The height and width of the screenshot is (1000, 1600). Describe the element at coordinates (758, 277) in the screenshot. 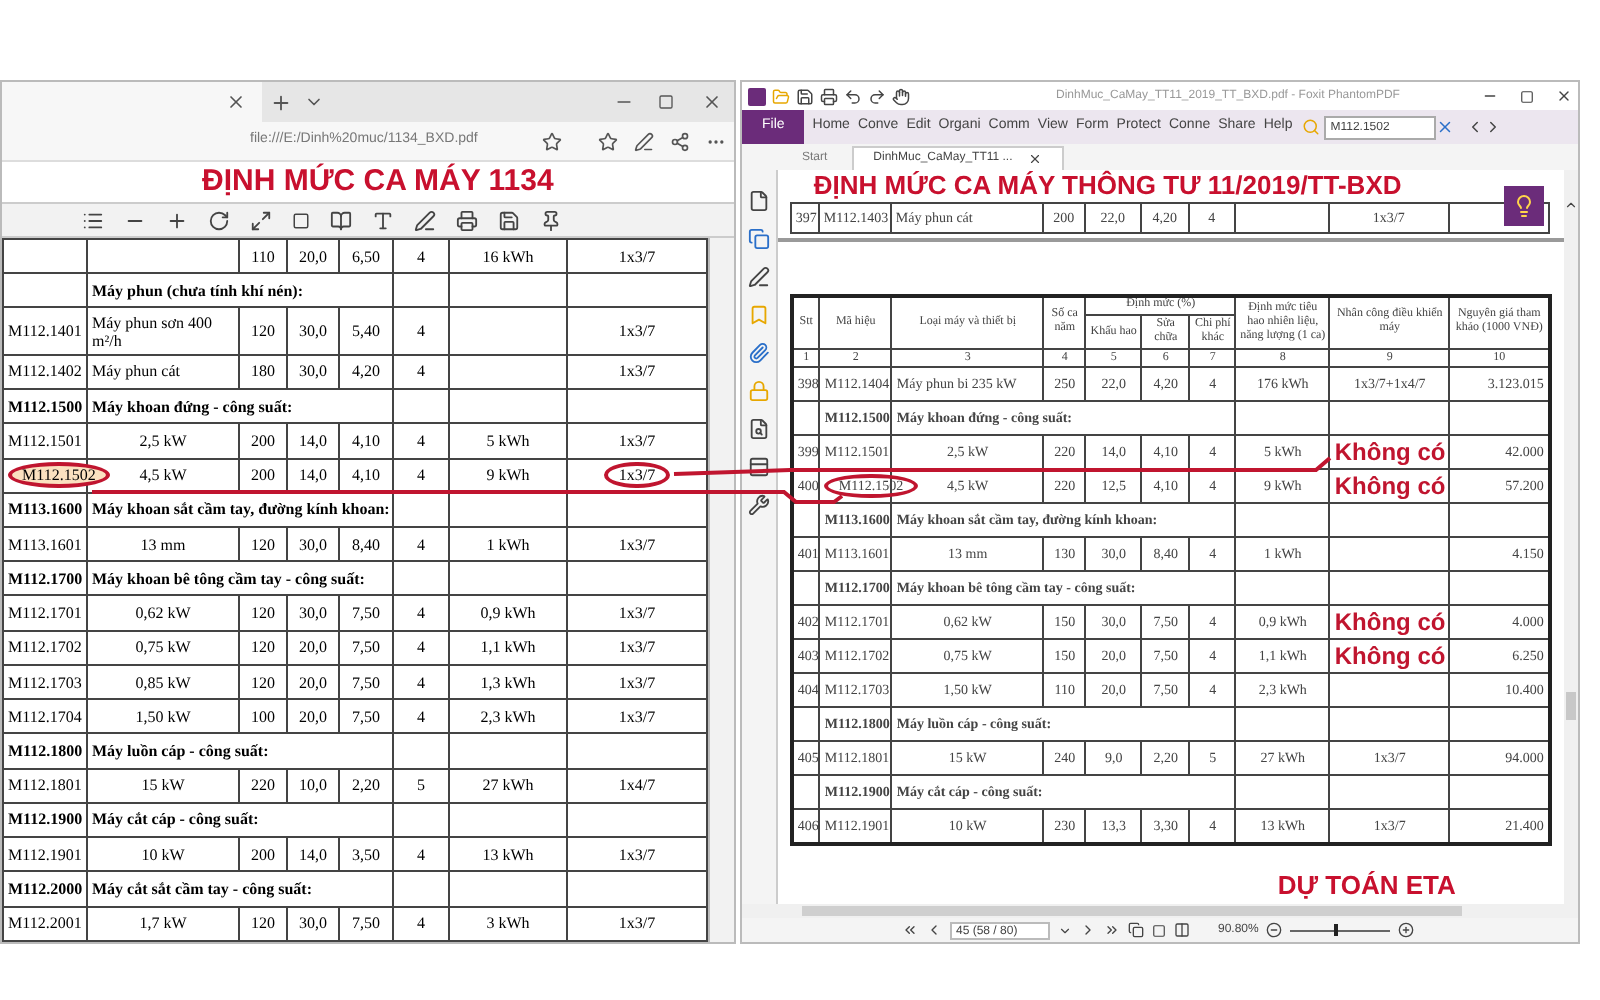

I see `signature-icon` at that location.